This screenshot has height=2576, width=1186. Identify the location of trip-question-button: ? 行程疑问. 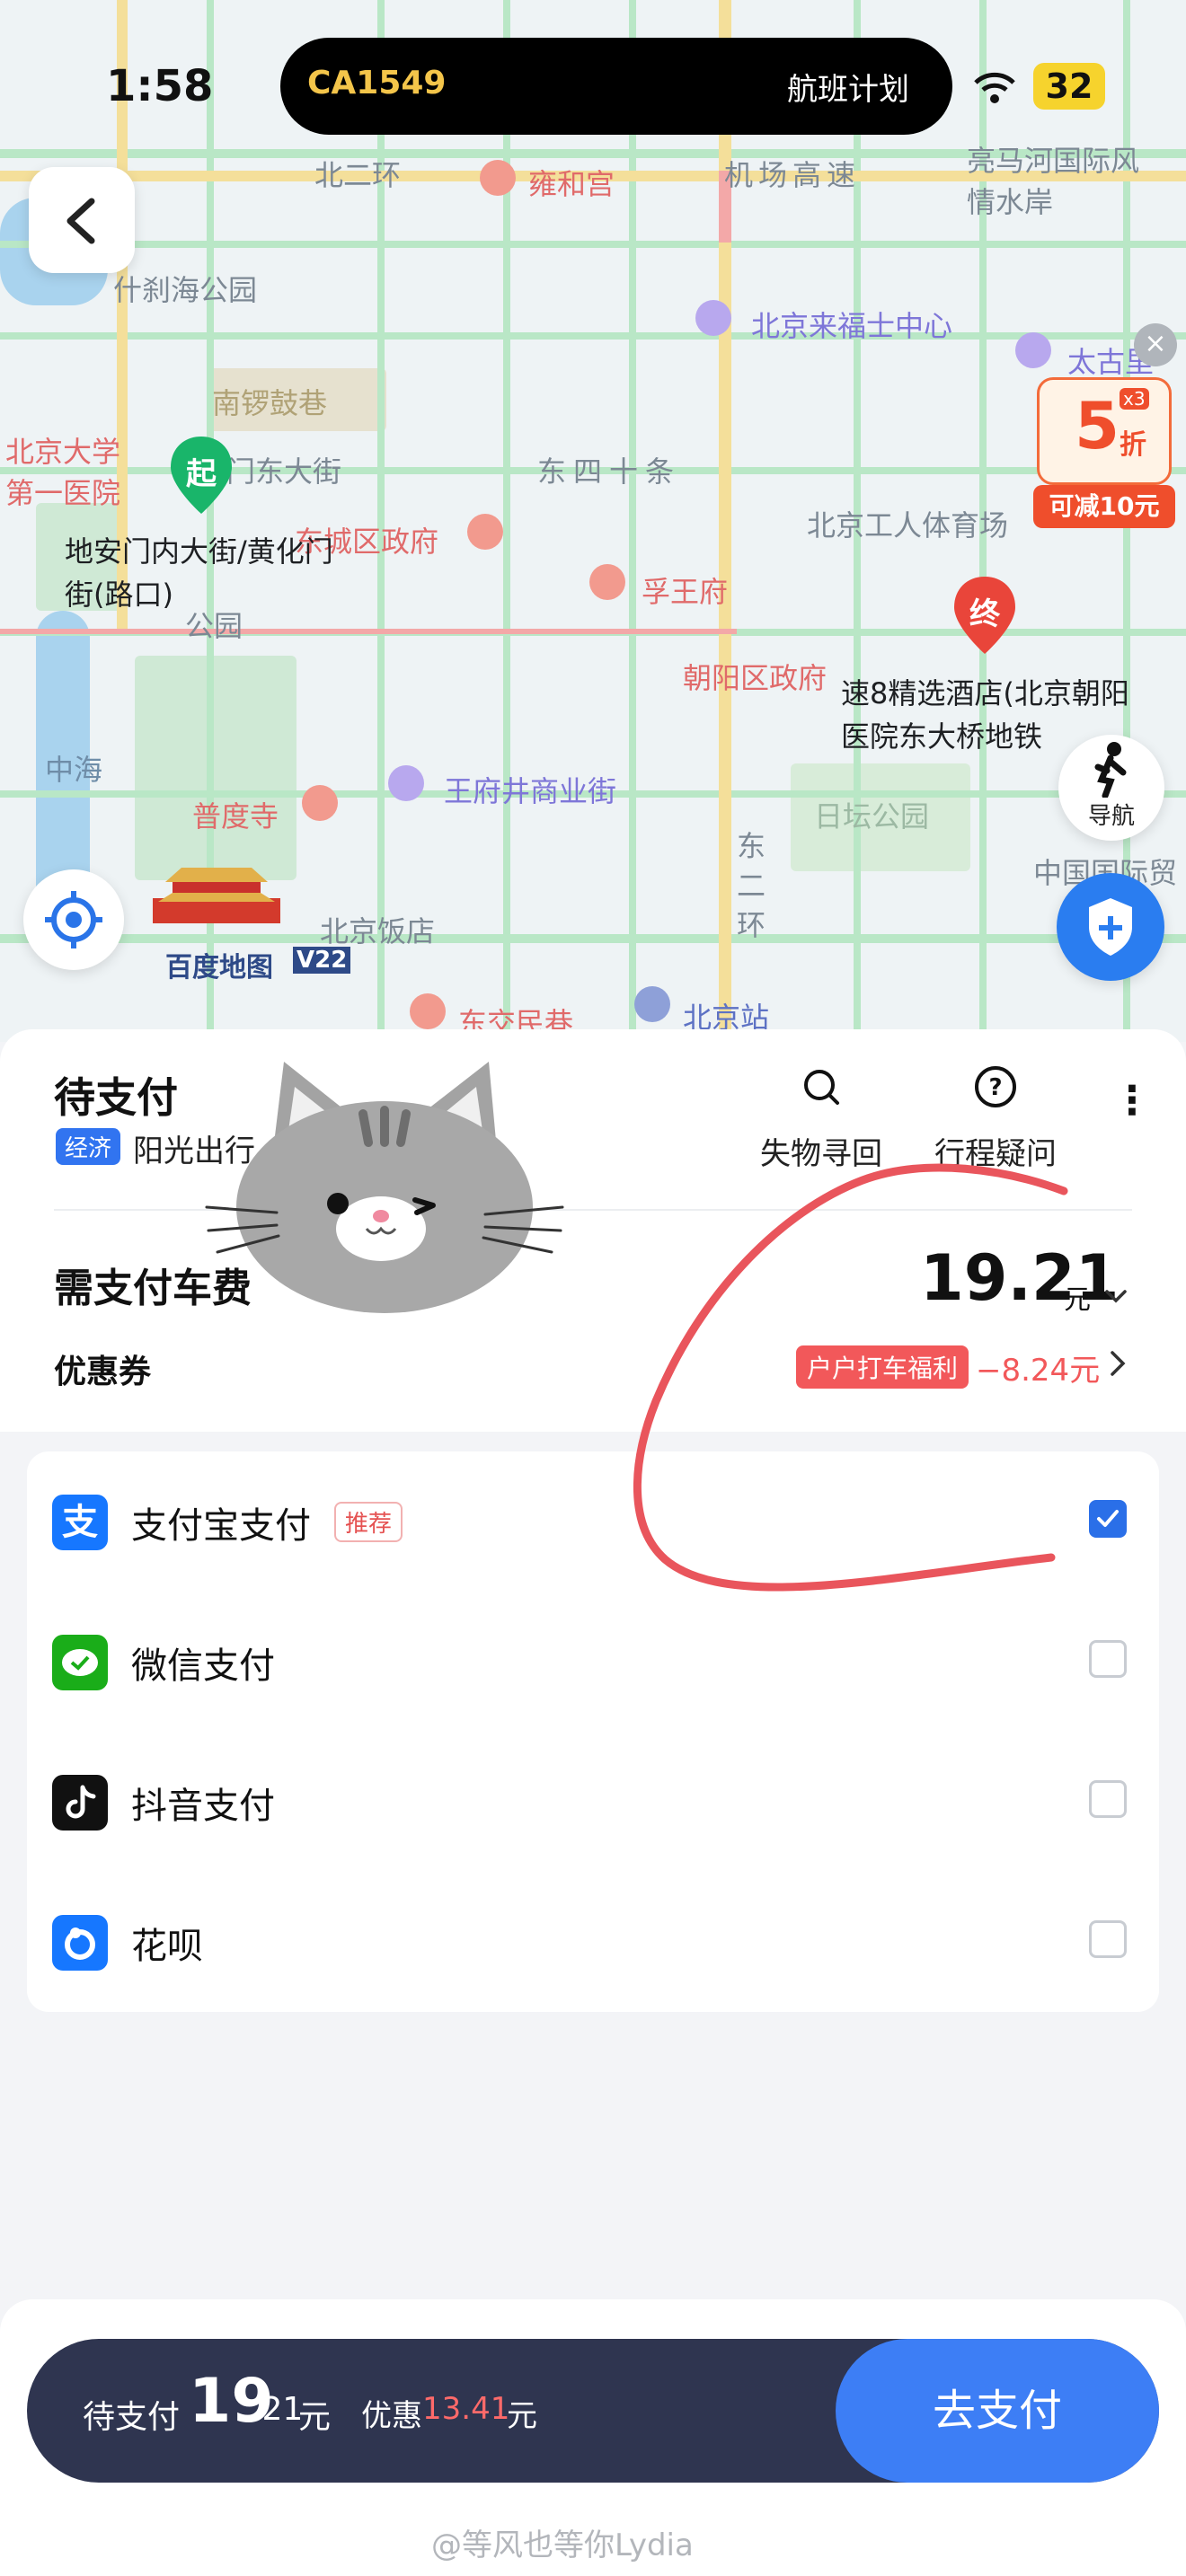
(995, 1118).